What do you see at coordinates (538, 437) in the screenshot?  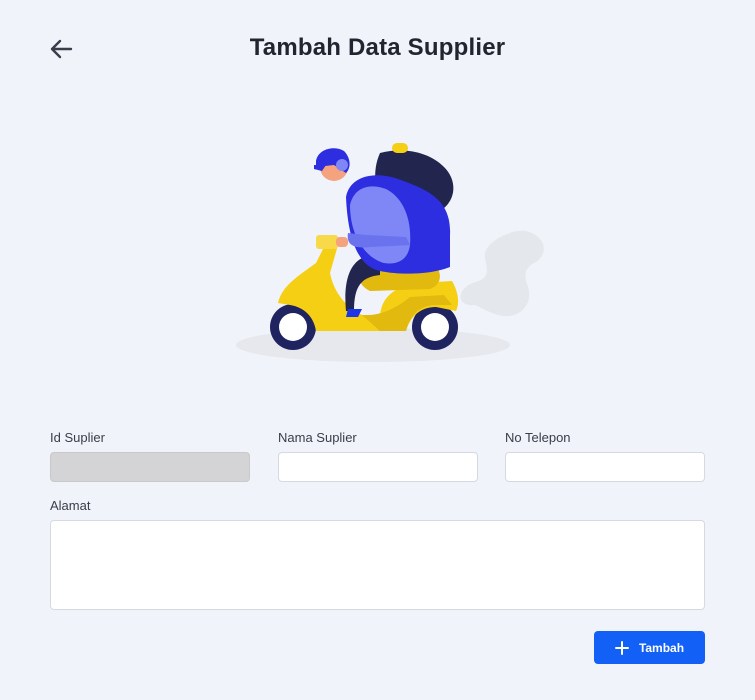 I see `no-telepon-label: No Telepon` at bounding box center [538, 437].